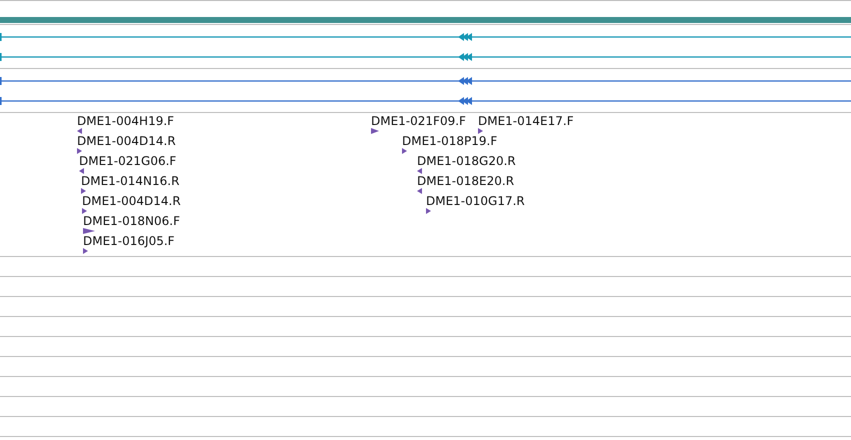  Describe the element at coordinates (450, 141) in the screenshot. I see `feature-label: DME1-018P19.F` at that location.